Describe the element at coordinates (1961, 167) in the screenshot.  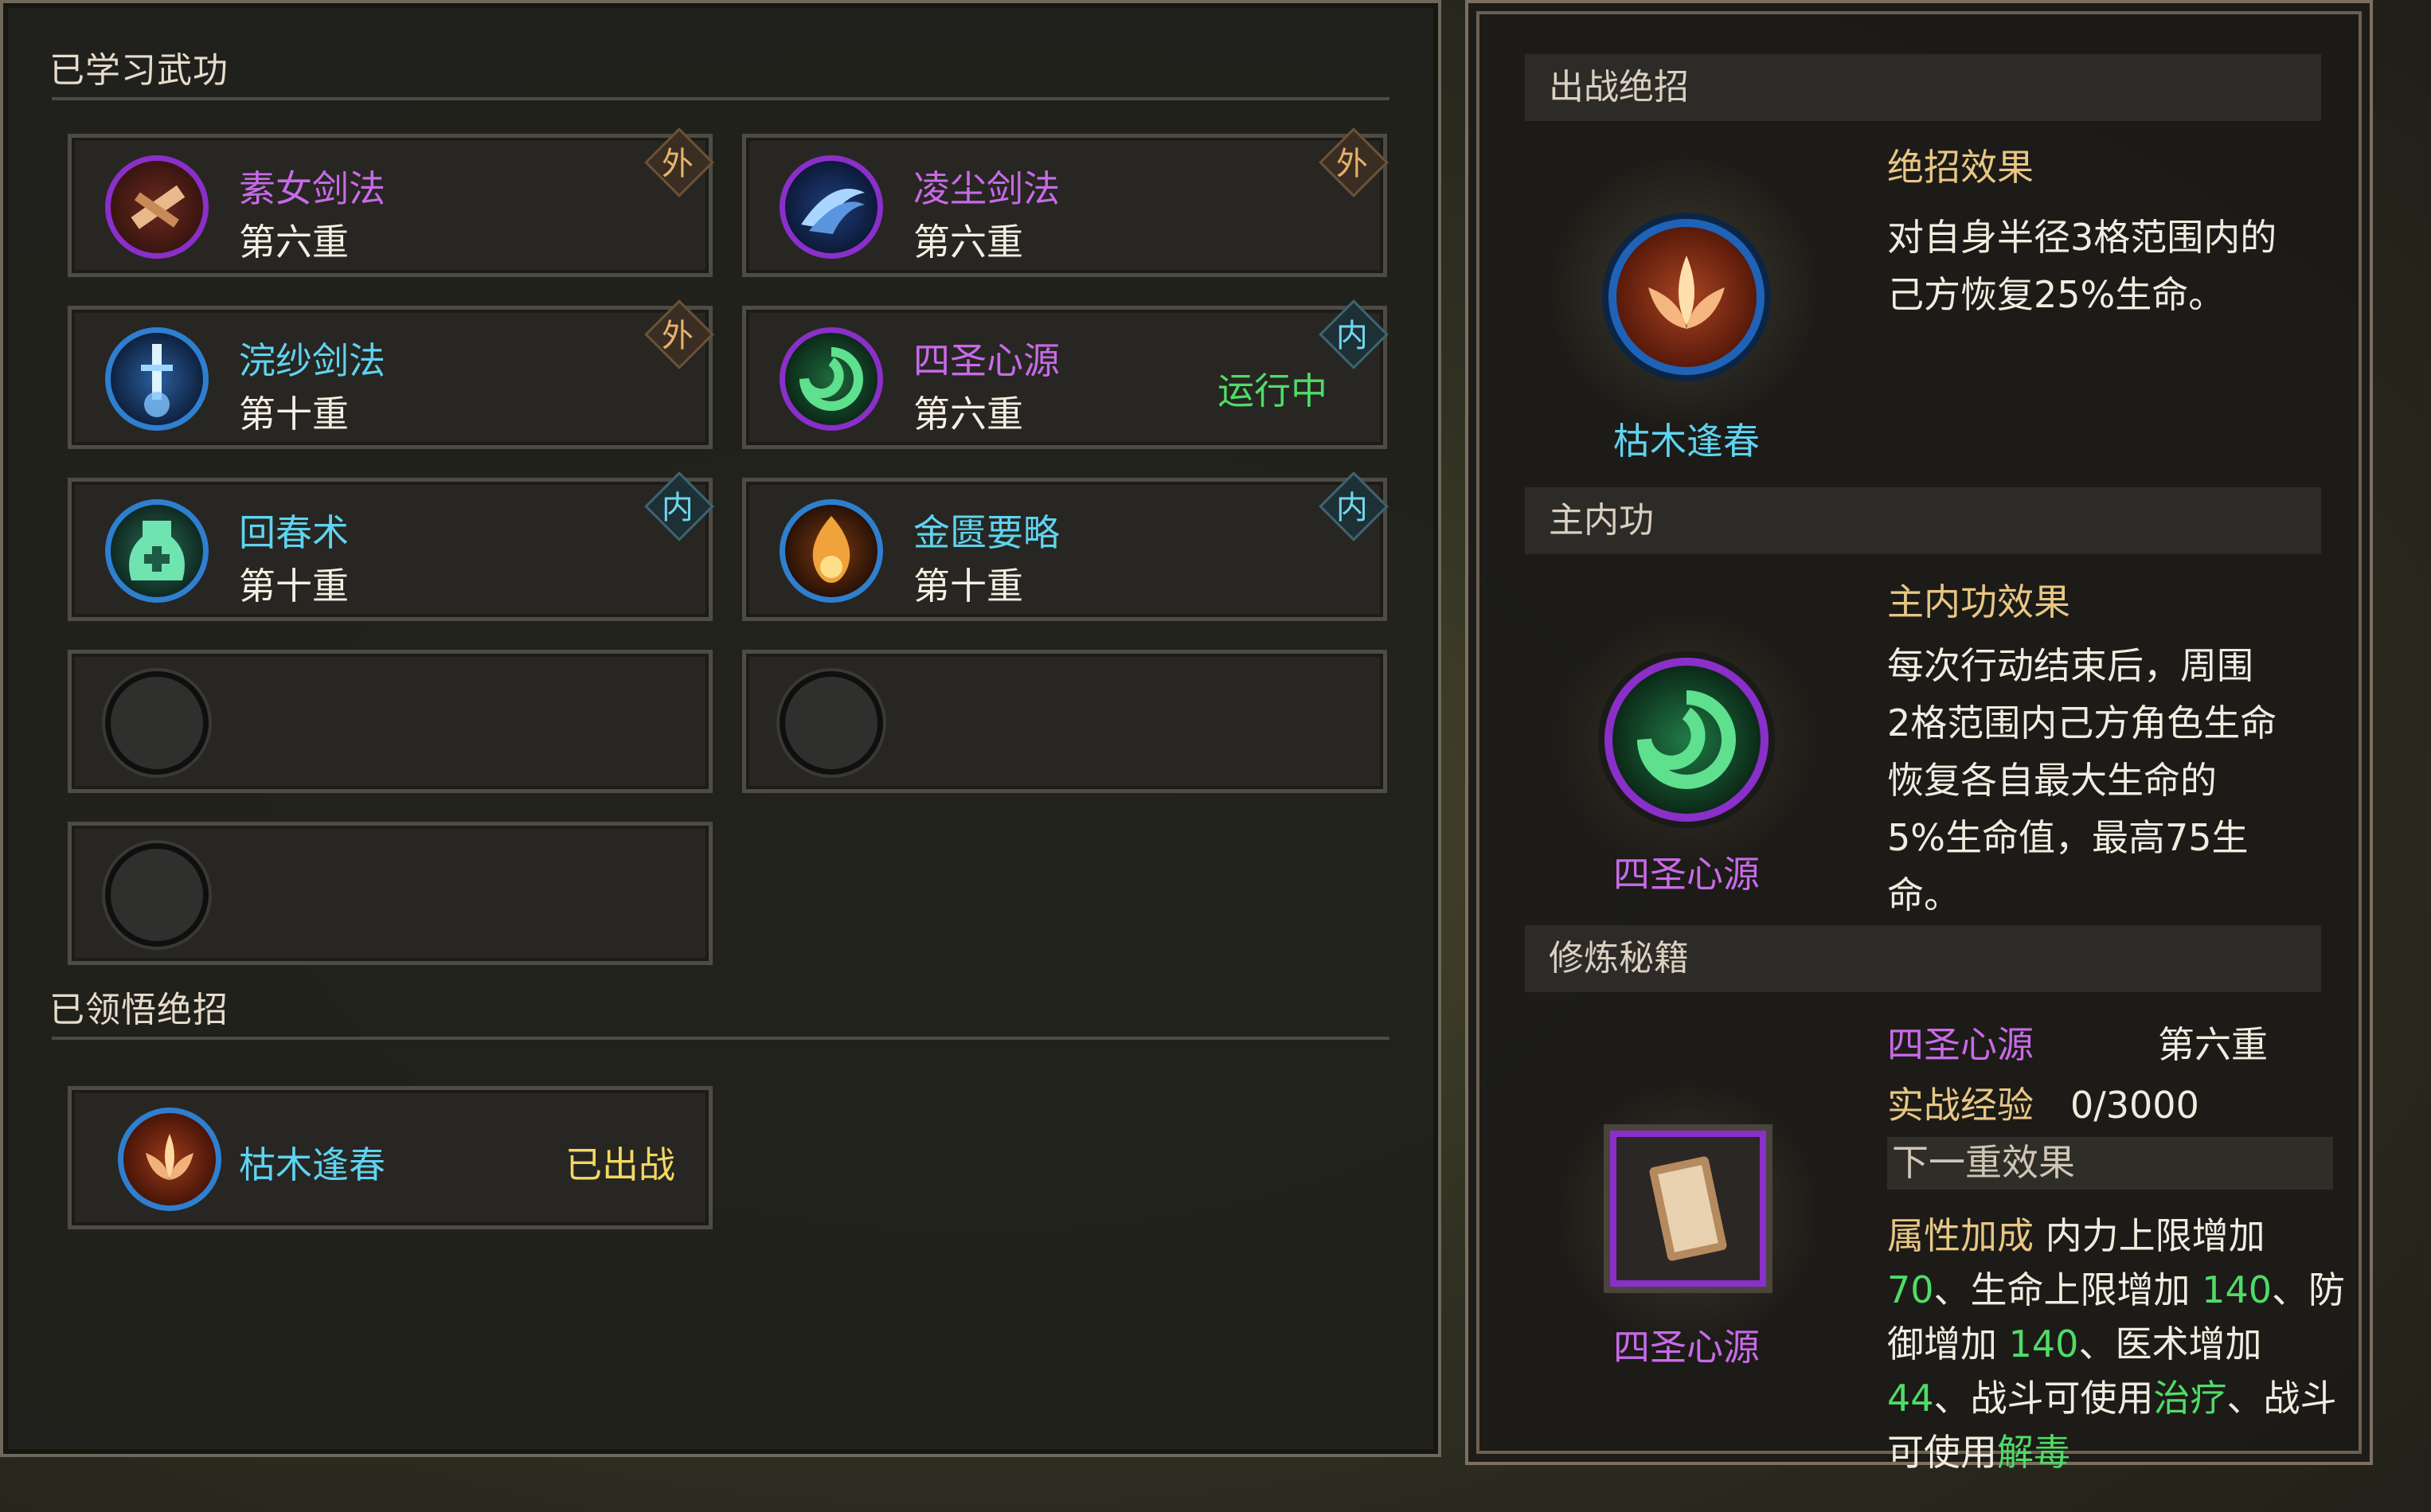
I see `ultimate-effect-title: 绝招效果` at that location.